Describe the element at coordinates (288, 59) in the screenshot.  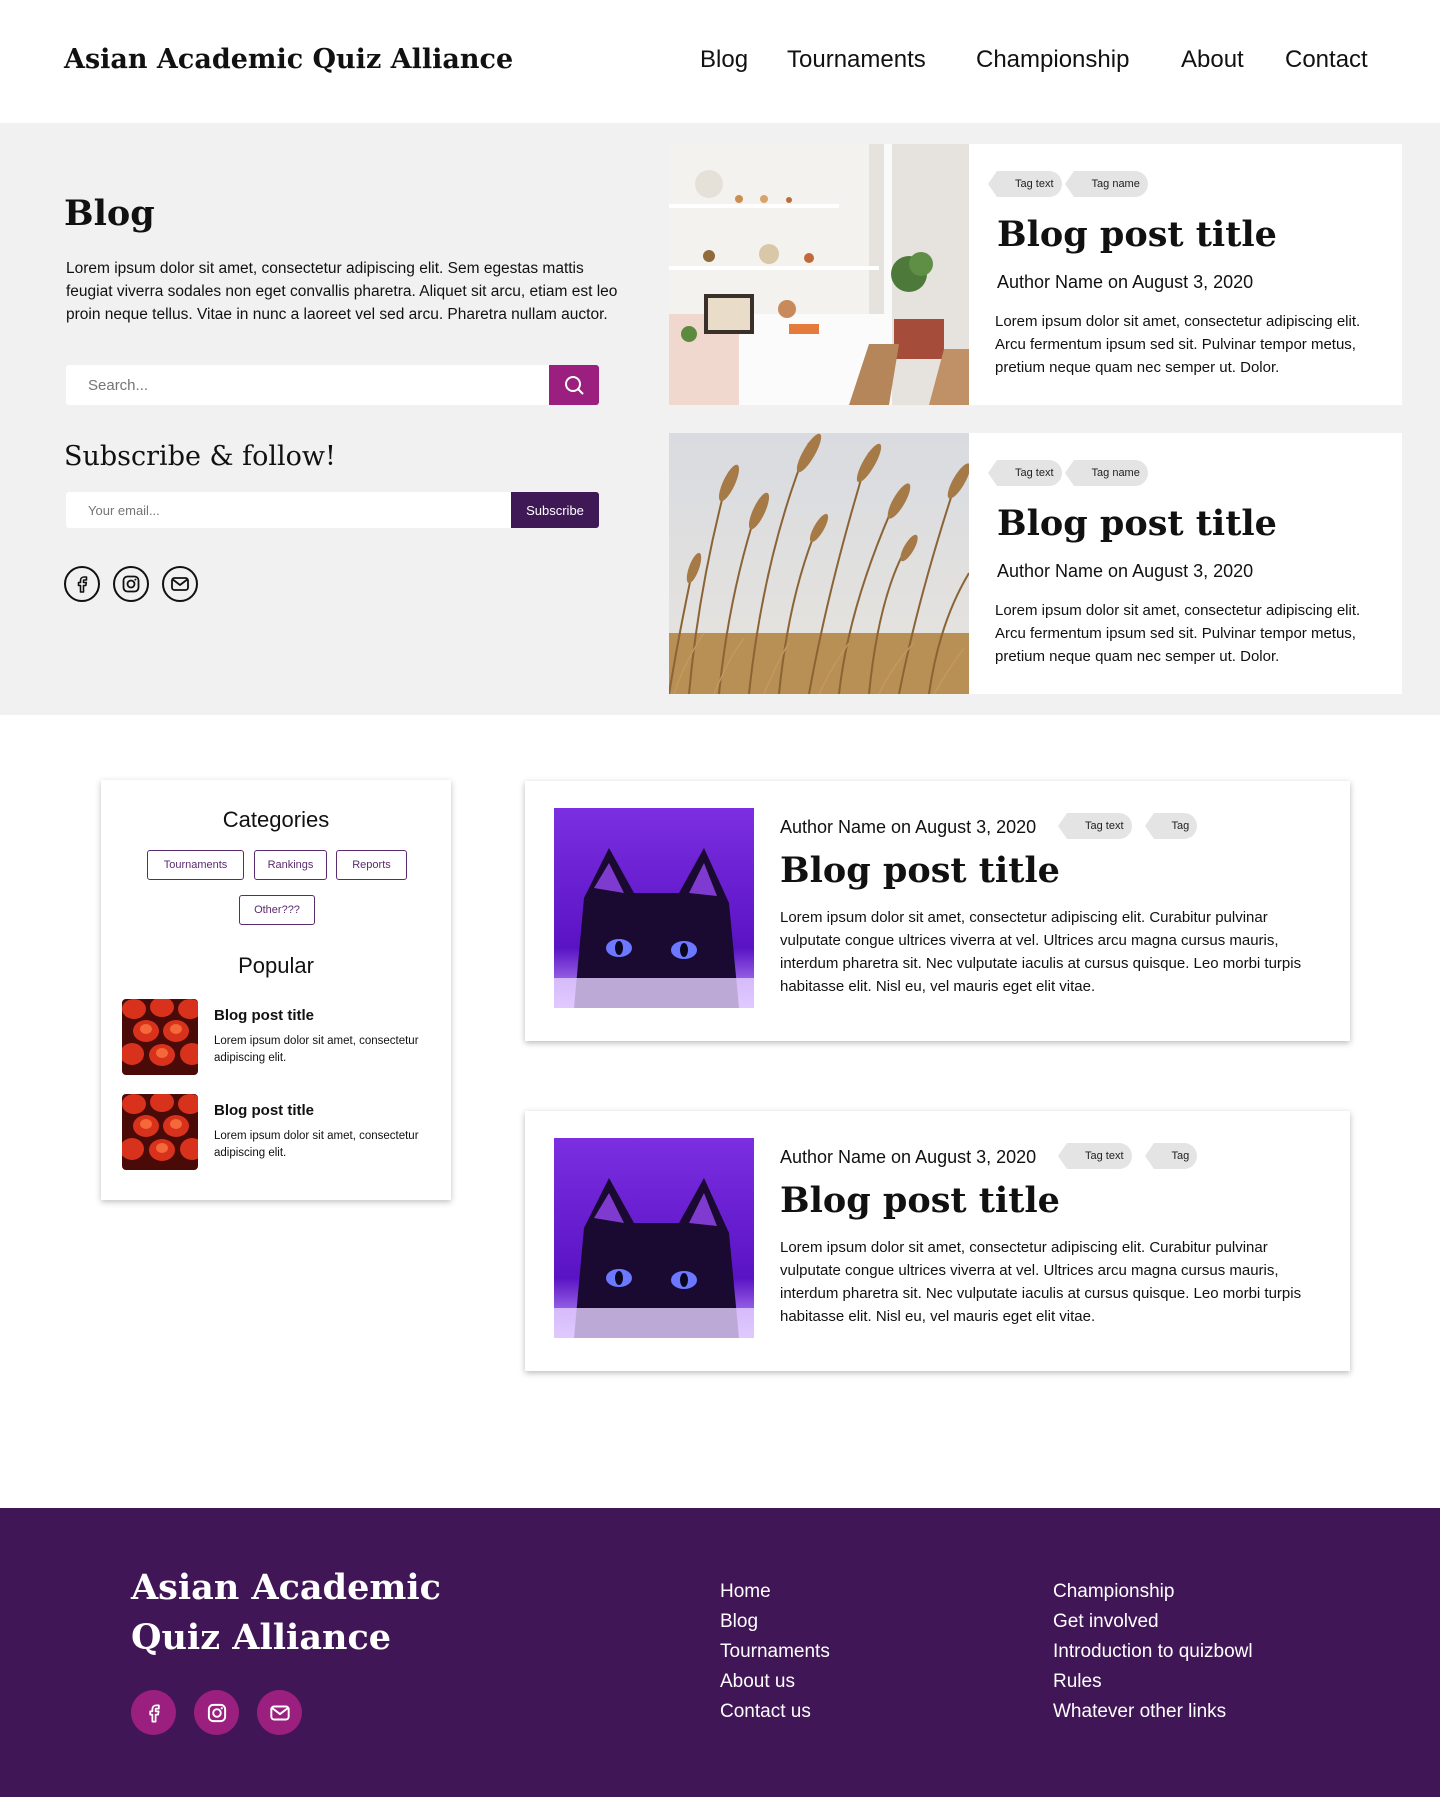
I see `site-brand: Asian Academic Quiz Alliance` at that location.